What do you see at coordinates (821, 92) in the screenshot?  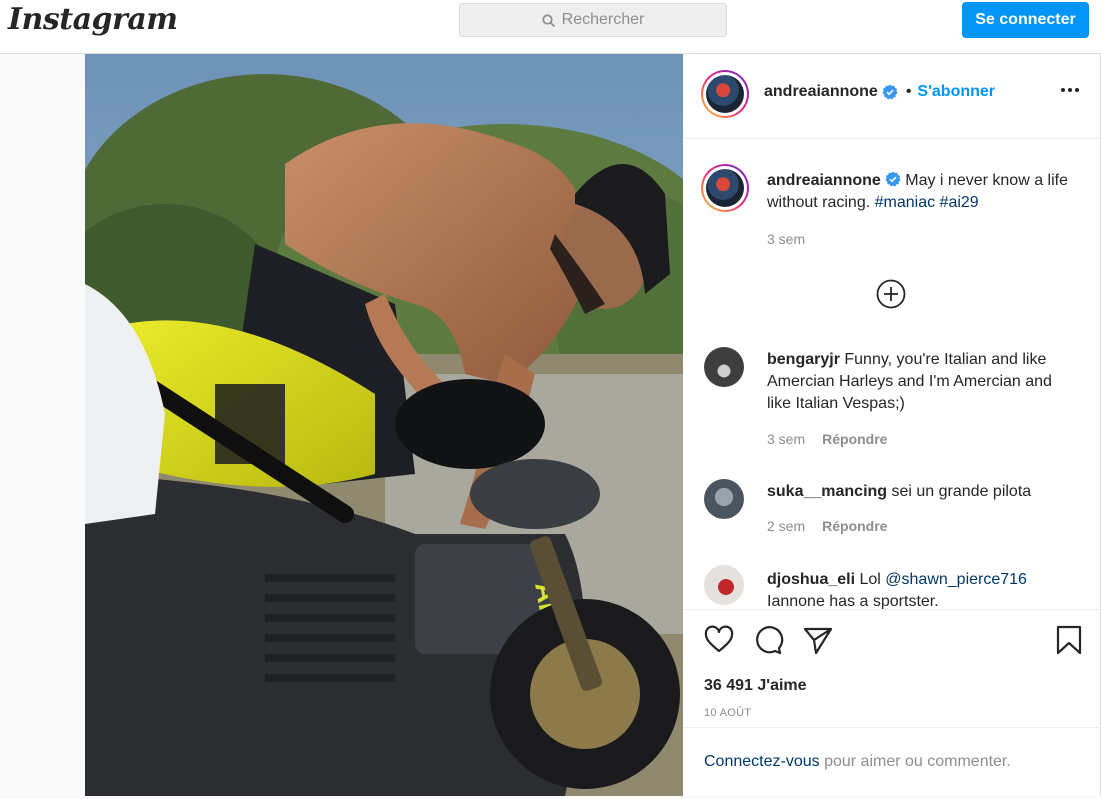 I see `author-username: andreaiannone` at bounding box center [821, 92].